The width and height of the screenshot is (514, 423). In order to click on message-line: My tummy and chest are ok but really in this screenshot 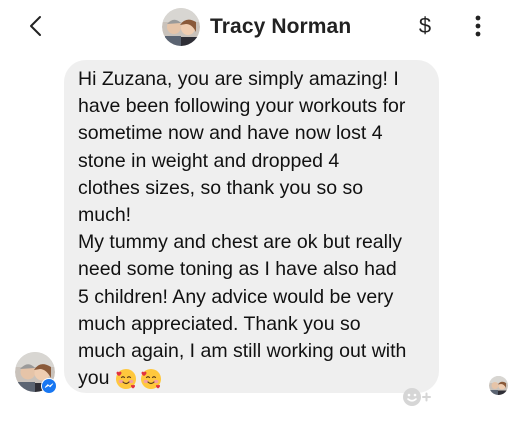, I will do `click(240, 242)`.